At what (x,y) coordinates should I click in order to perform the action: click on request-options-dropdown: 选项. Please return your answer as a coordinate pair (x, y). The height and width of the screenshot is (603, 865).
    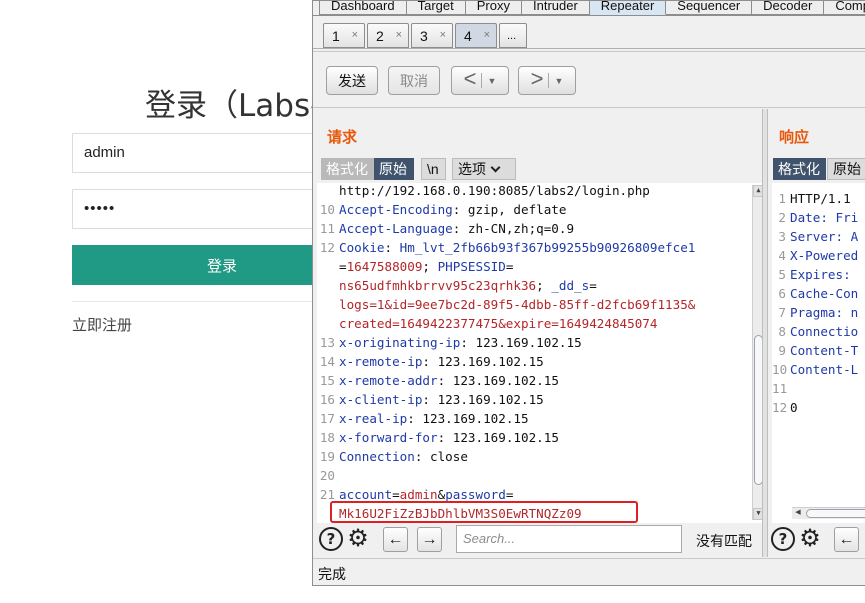
    Looking at the image, I should click on (484, 169).